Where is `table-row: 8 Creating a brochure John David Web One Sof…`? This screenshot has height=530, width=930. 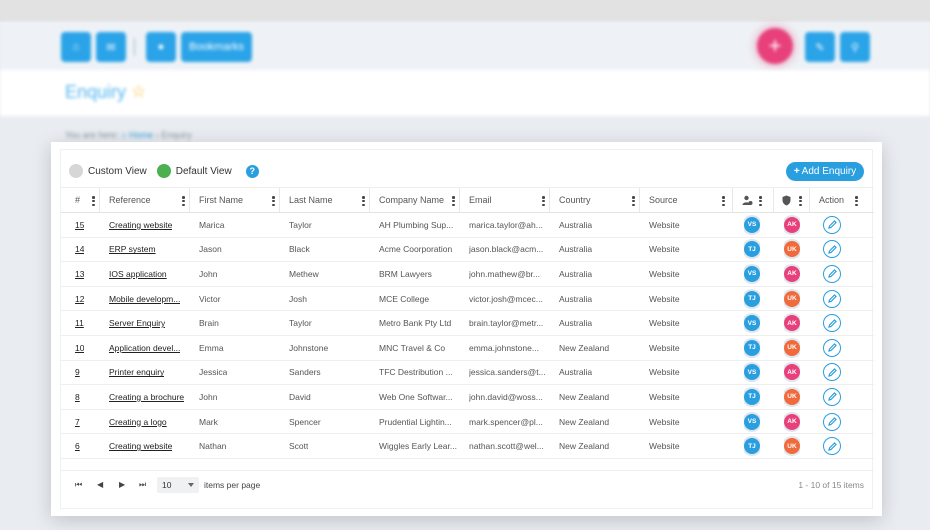 table-row: 8 Creating a brochure John David Web One Sof… is located at coordinates (467, 397).